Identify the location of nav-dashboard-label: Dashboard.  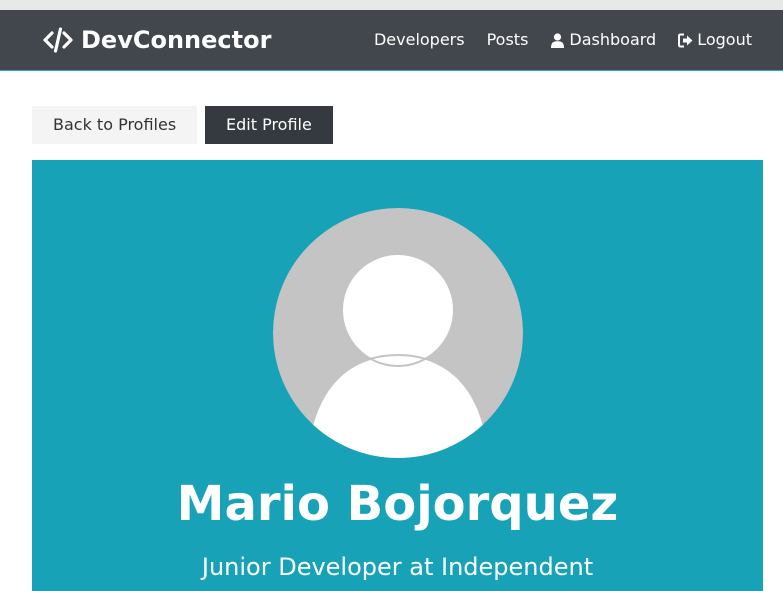
(613, 39).